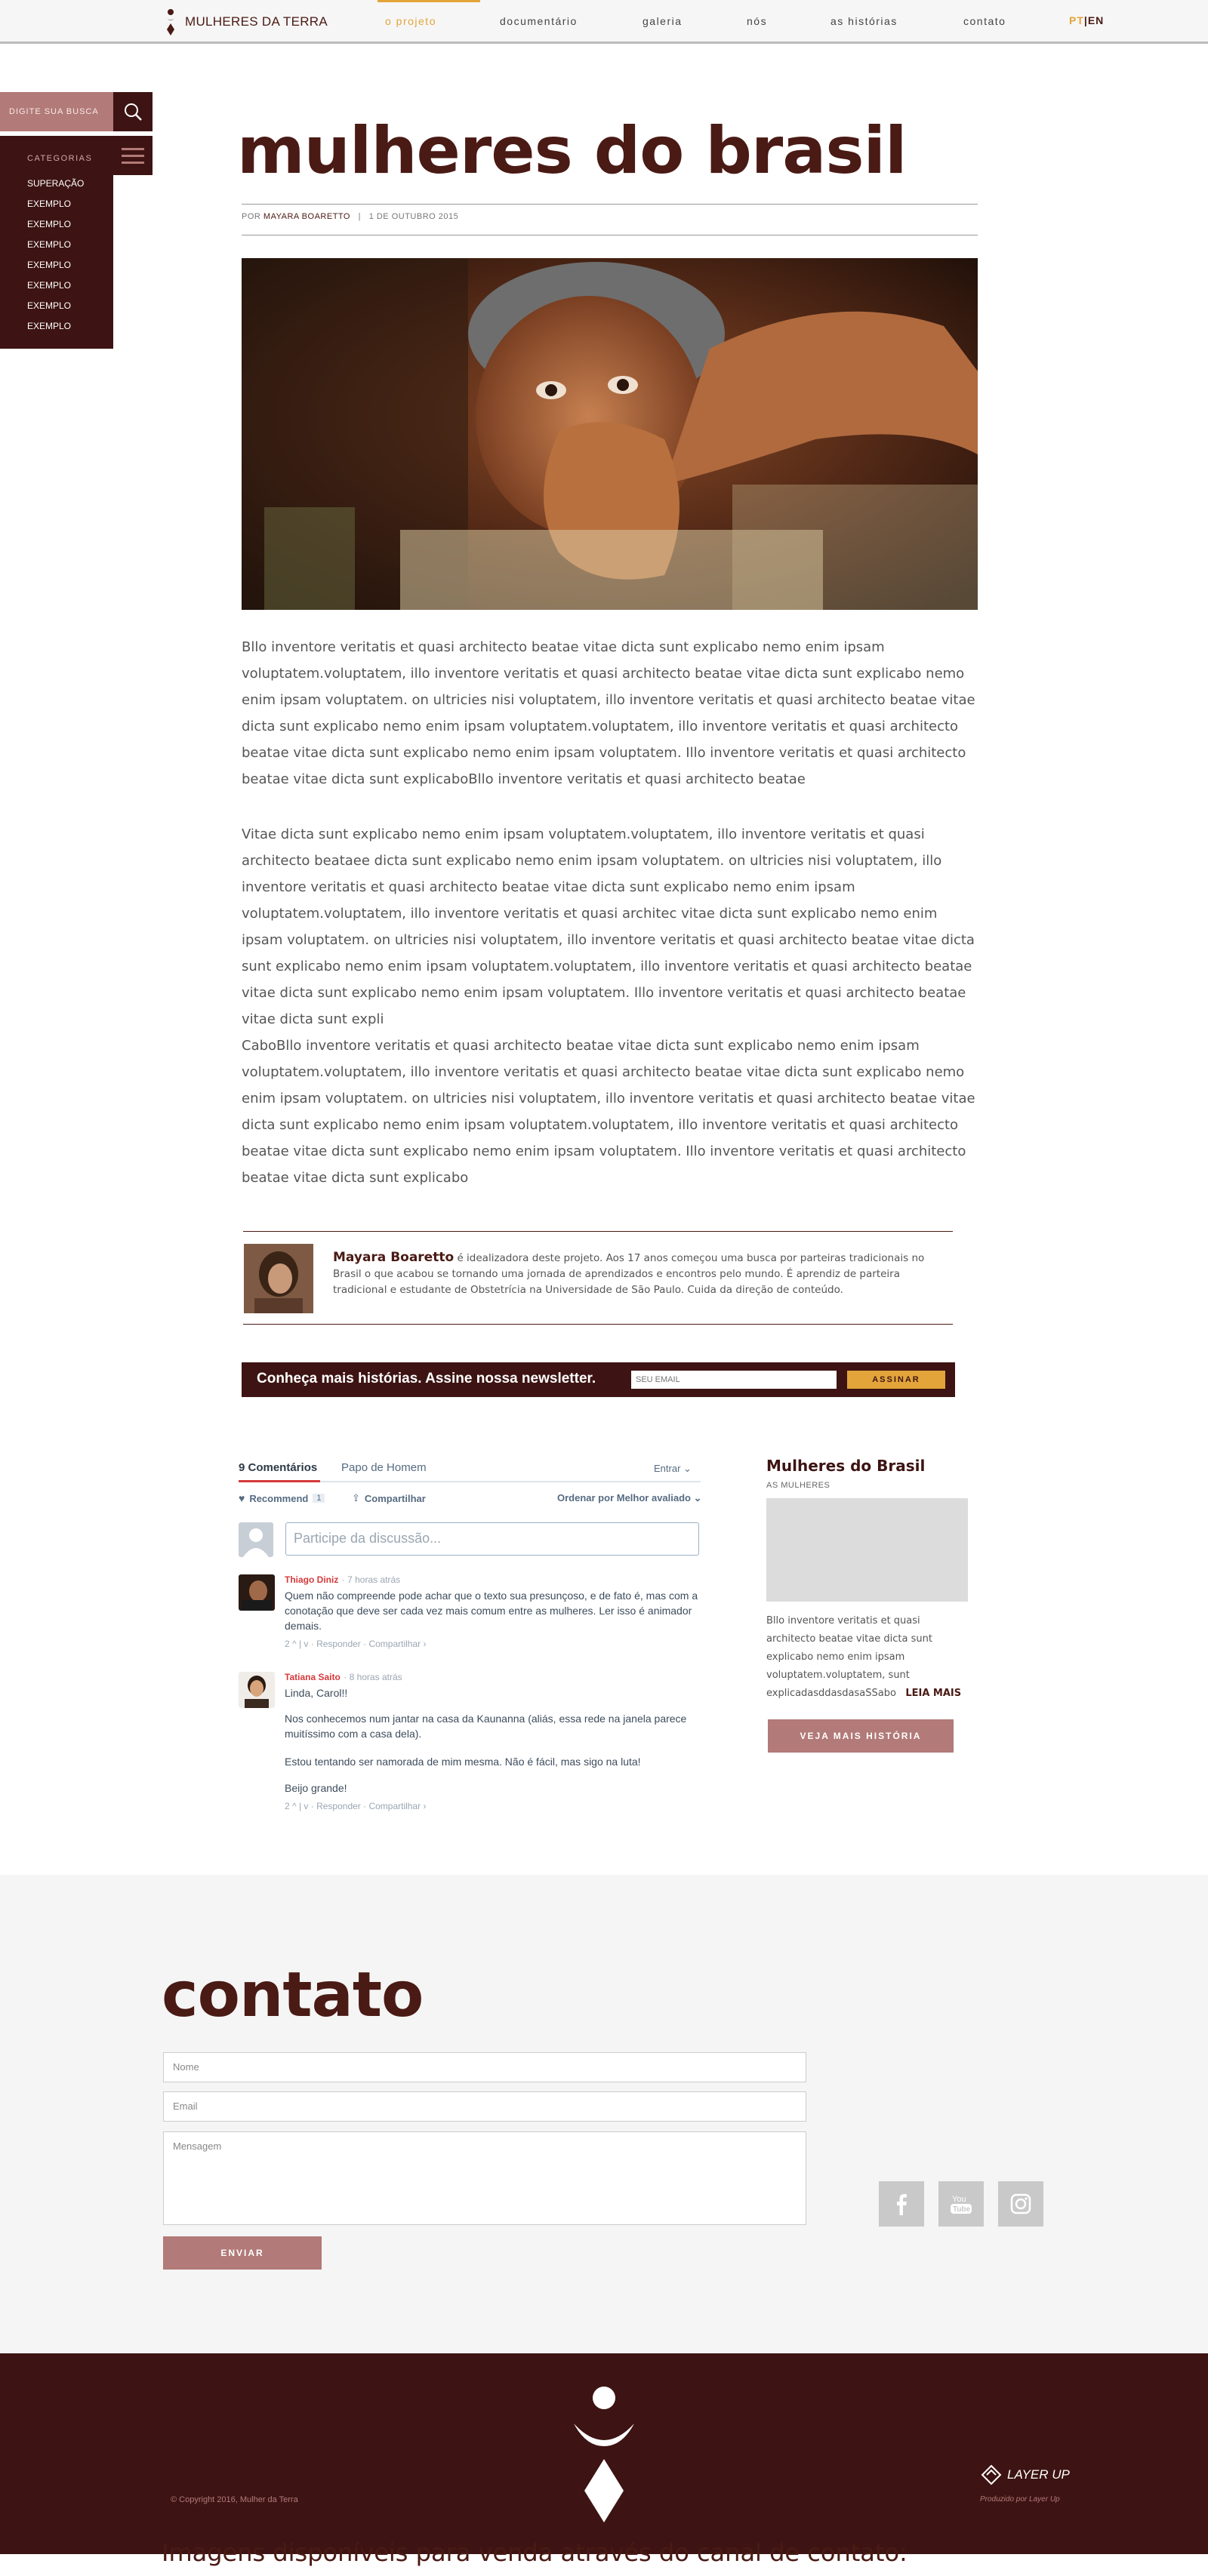 The image size is (1208, 2576). I want to click on recommend-count: 1, so click(319, 1498).